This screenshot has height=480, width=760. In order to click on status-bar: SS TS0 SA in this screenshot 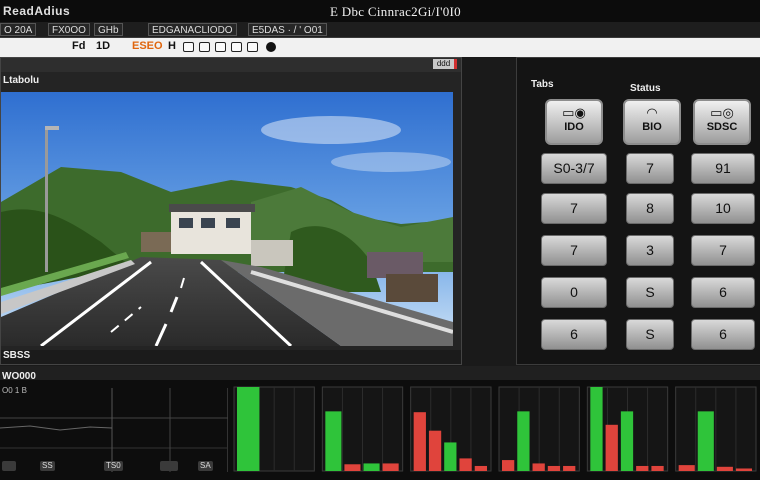, I will do `click(115, 467)`.